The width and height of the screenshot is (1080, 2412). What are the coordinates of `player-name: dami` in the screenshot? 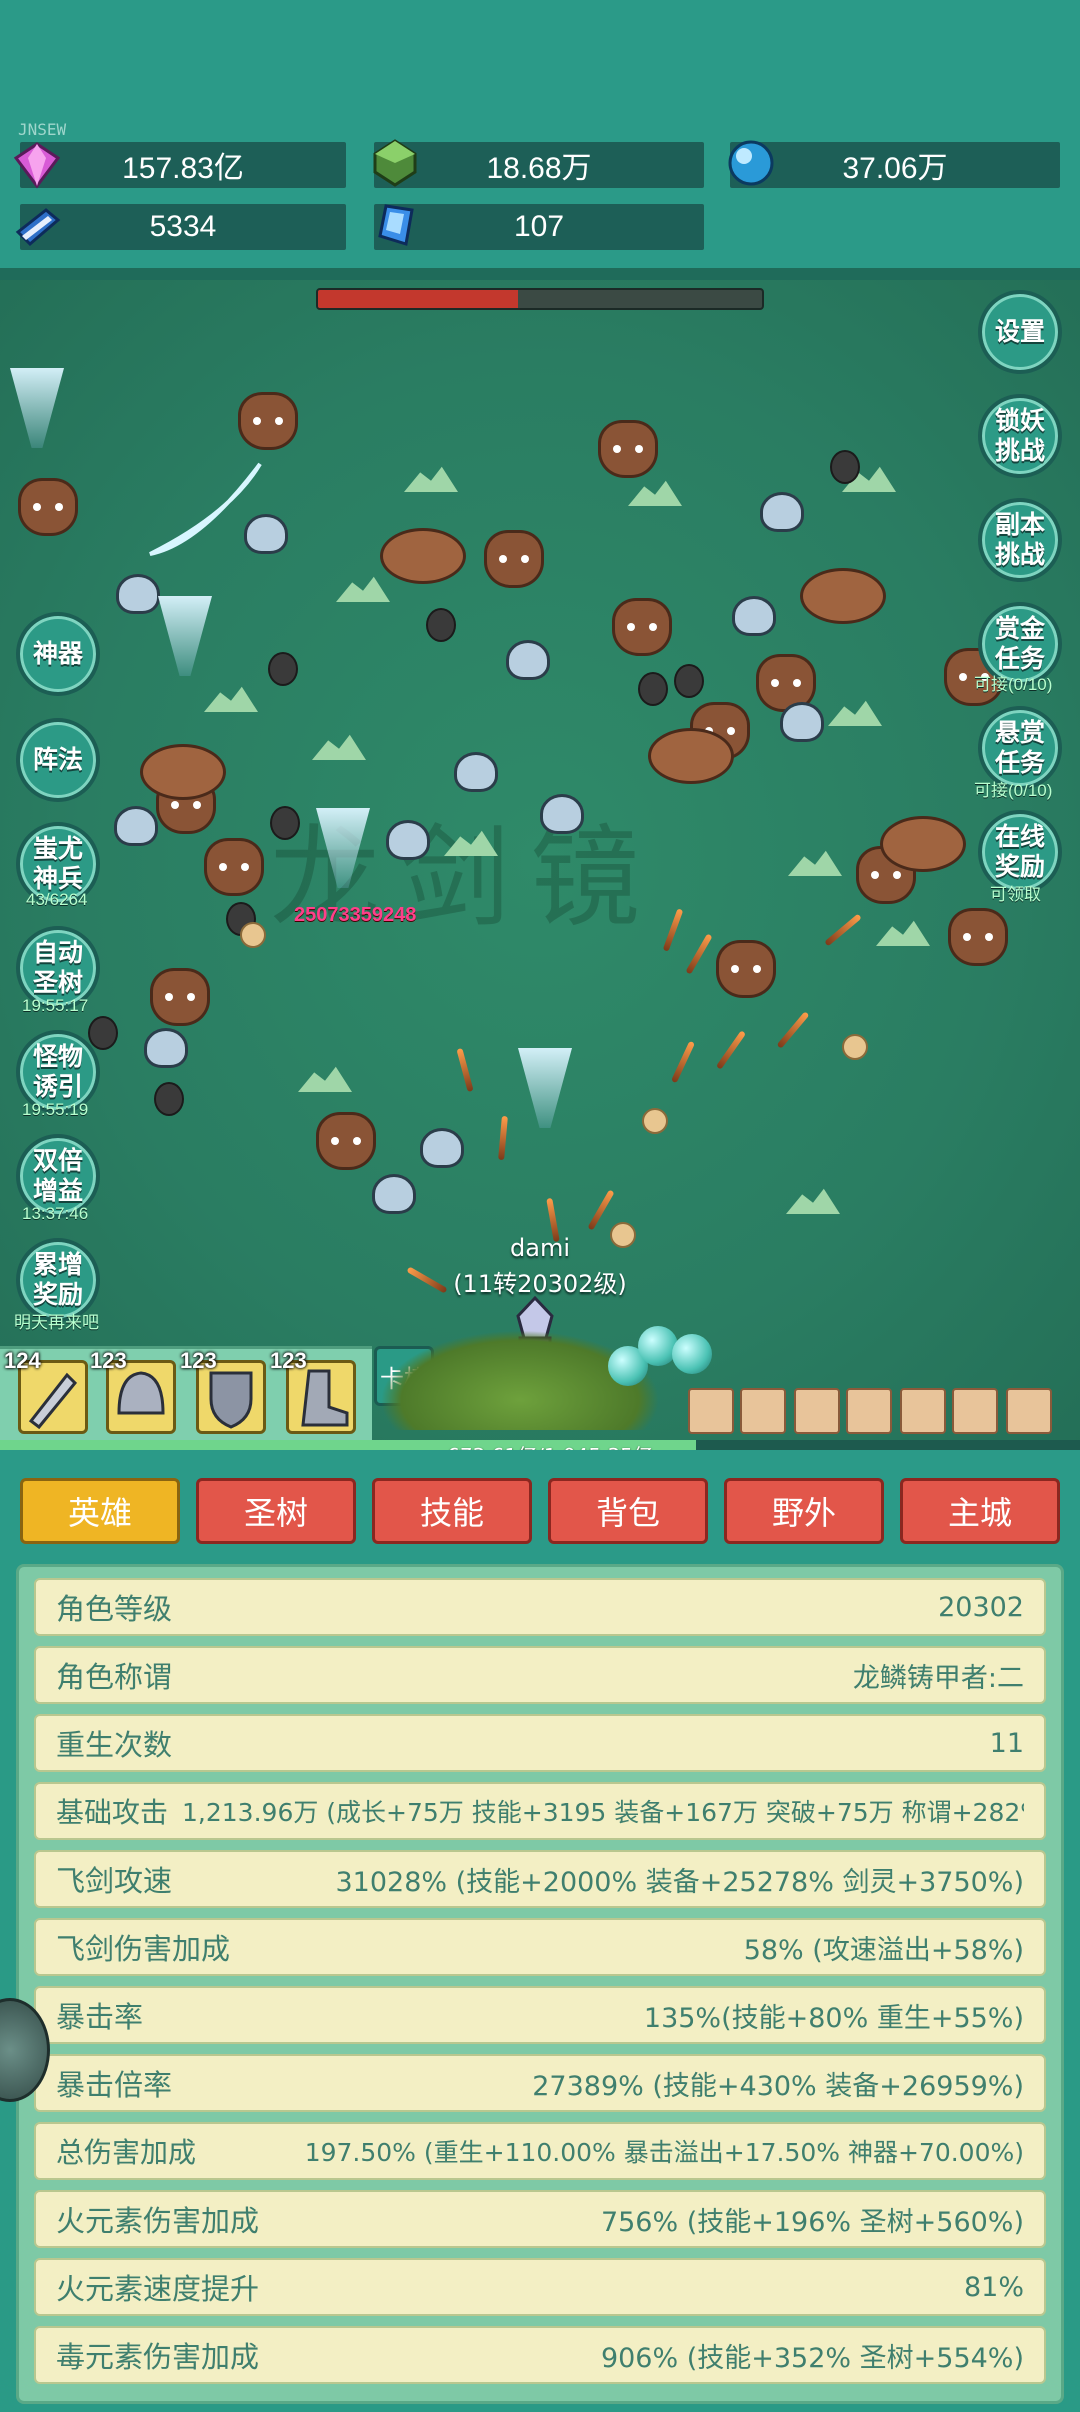 It's located at (540, 1248).